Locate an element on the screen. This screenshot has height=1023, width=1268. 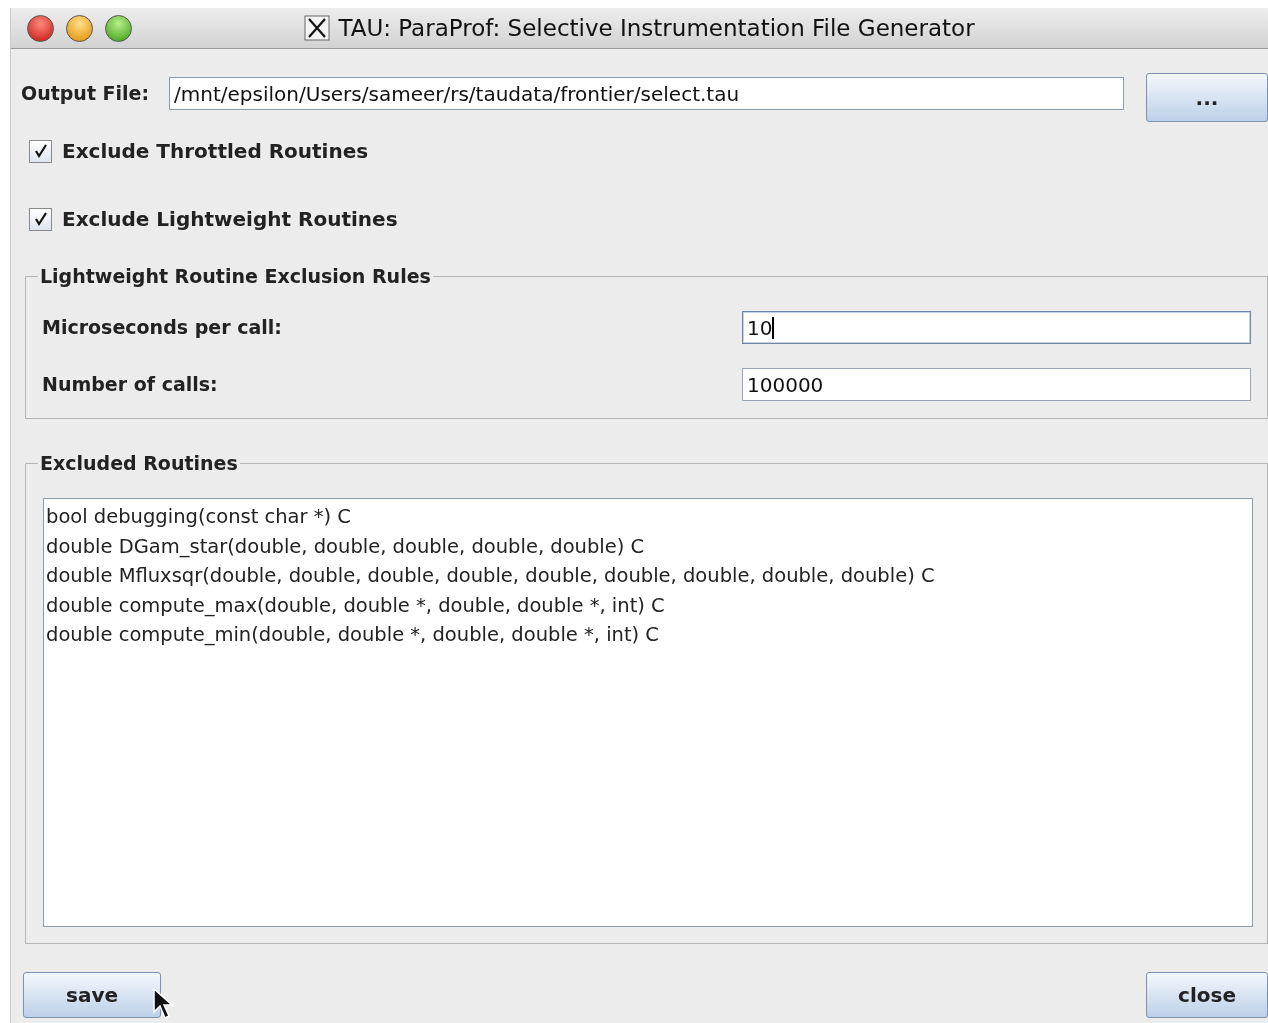
checkbox-label: Exclude Lightweight Routines is located at coordinates (230, 219).